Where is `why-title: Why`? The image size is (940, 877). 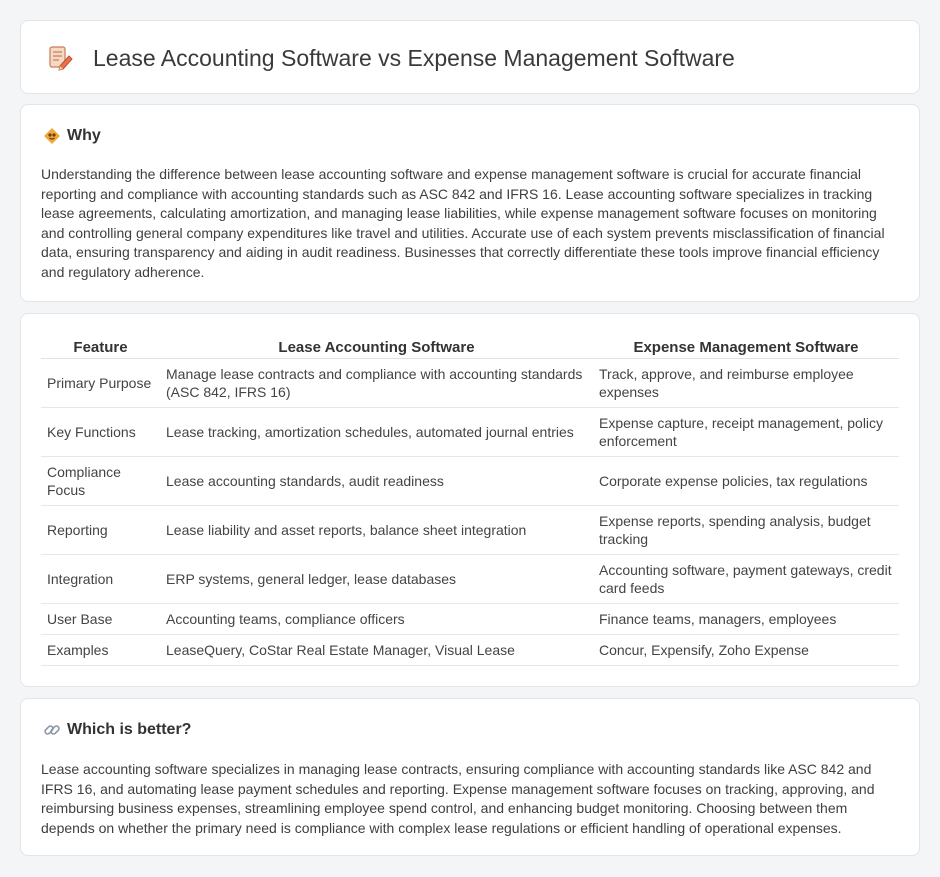
why-title: Why is located at coordinates (84, 135).